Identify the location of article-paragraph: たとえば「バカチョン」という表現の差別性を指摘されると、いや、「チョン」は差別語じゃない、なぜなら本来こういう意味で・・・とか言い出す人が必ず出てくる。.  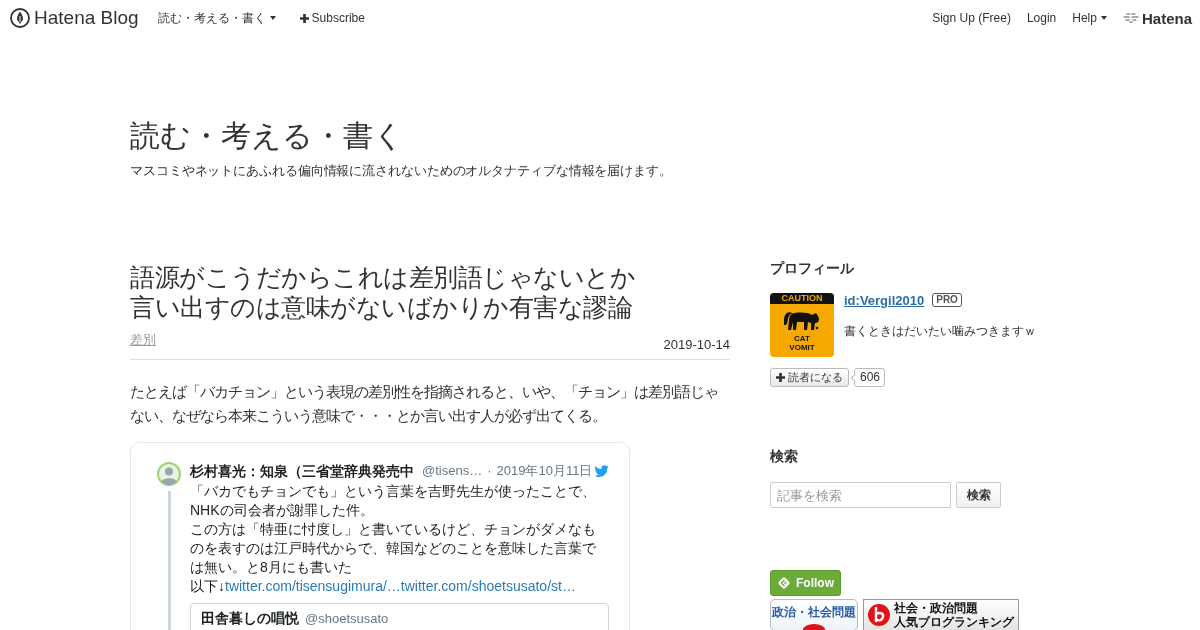
(424, 404).